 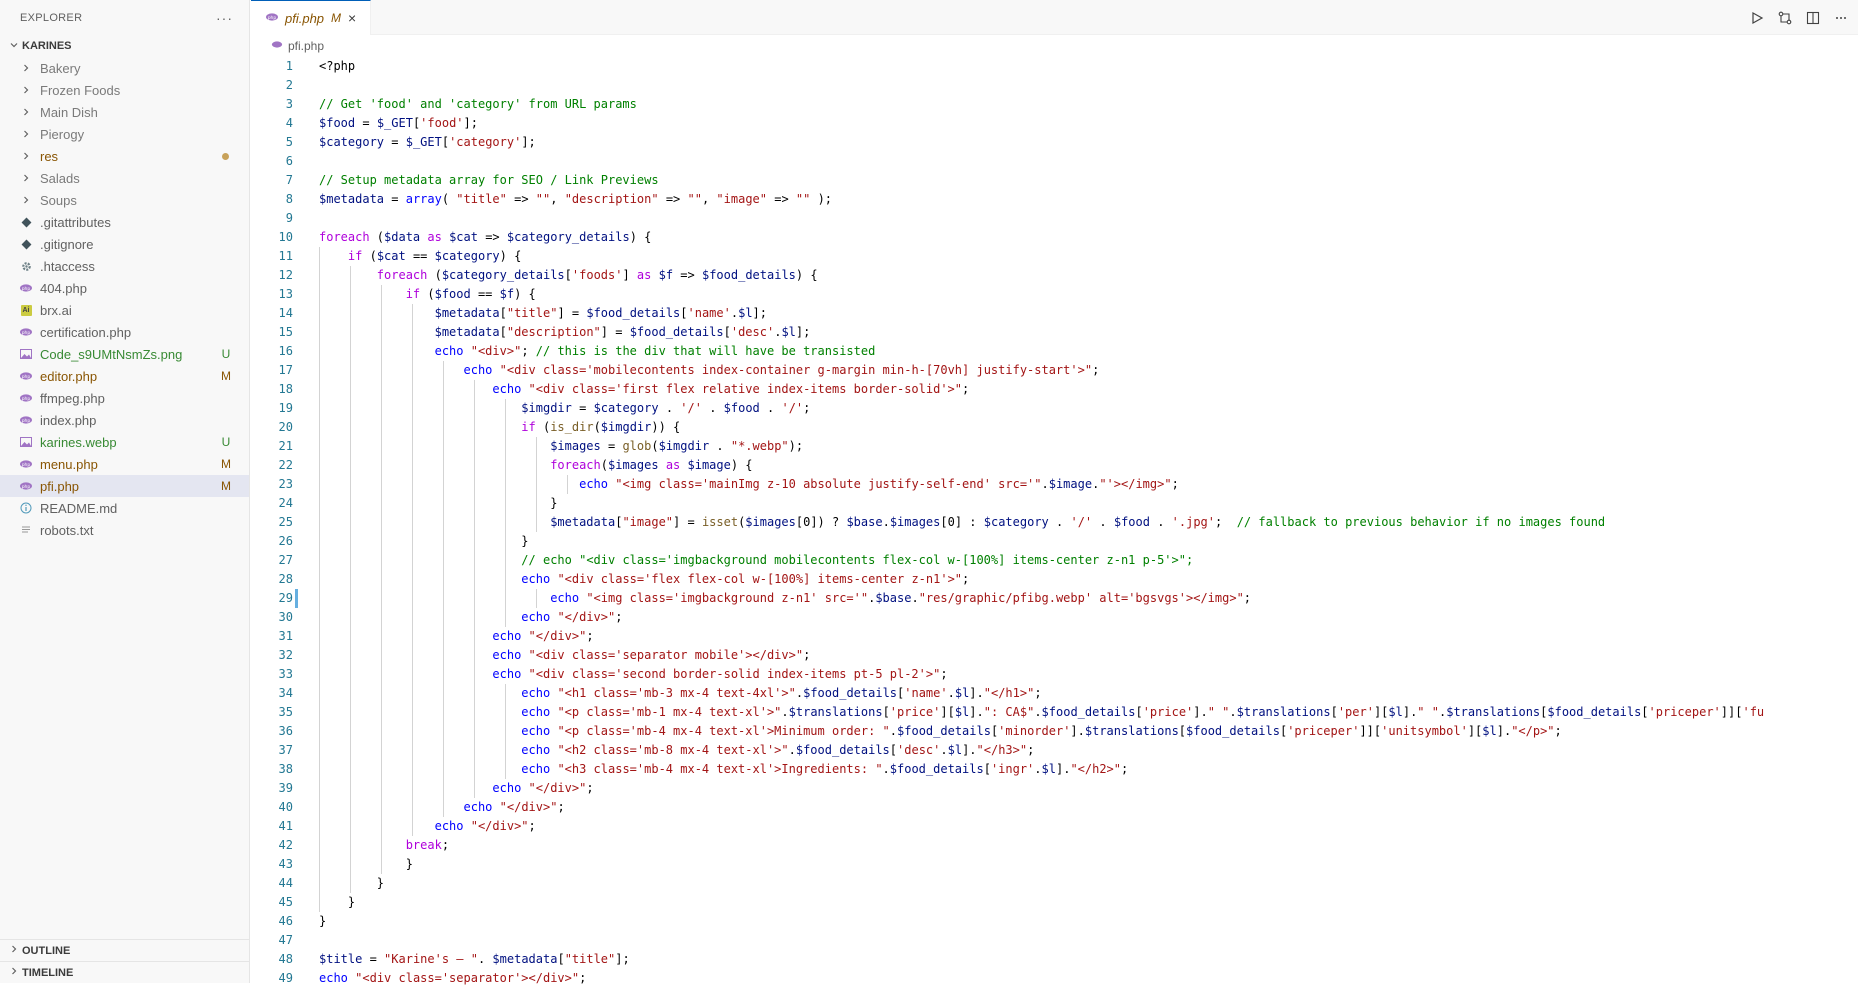 I want to click on code-text: break;, so click(x=374, y=845).